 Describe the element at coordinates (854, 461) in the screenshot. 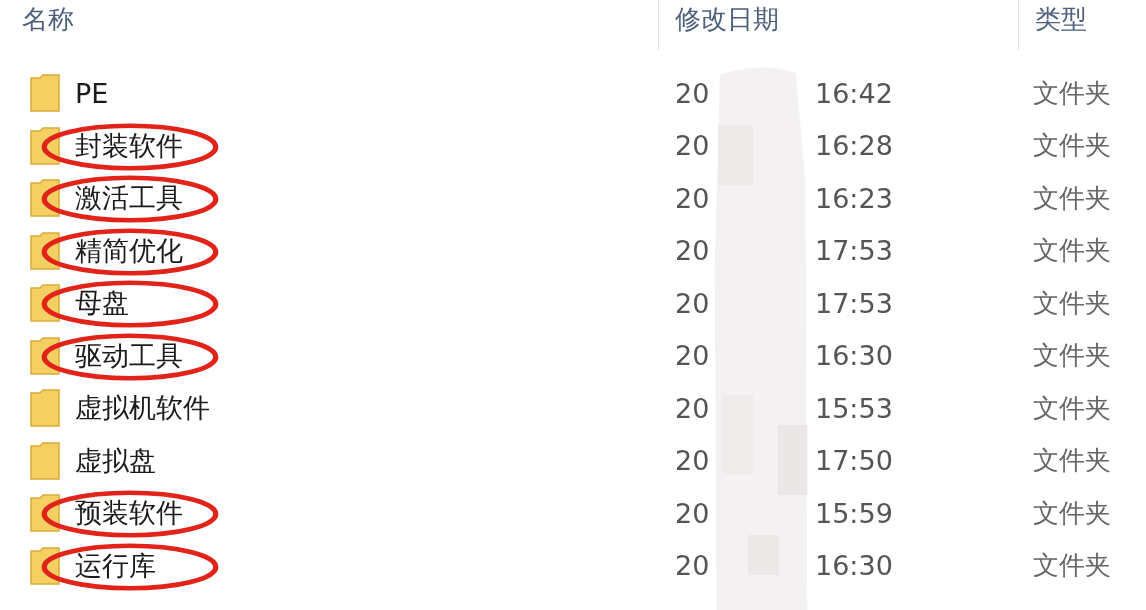

I see `time-text: 17:50` at that location.